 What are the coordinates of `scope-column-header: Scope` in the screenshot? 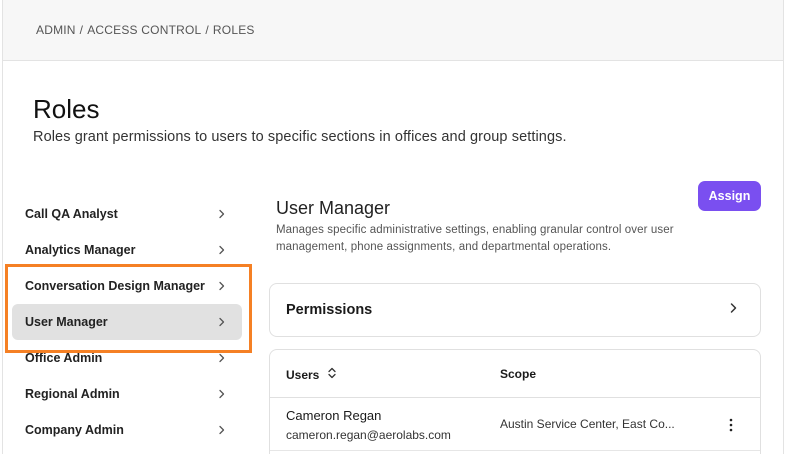 It's located at (518, 374).